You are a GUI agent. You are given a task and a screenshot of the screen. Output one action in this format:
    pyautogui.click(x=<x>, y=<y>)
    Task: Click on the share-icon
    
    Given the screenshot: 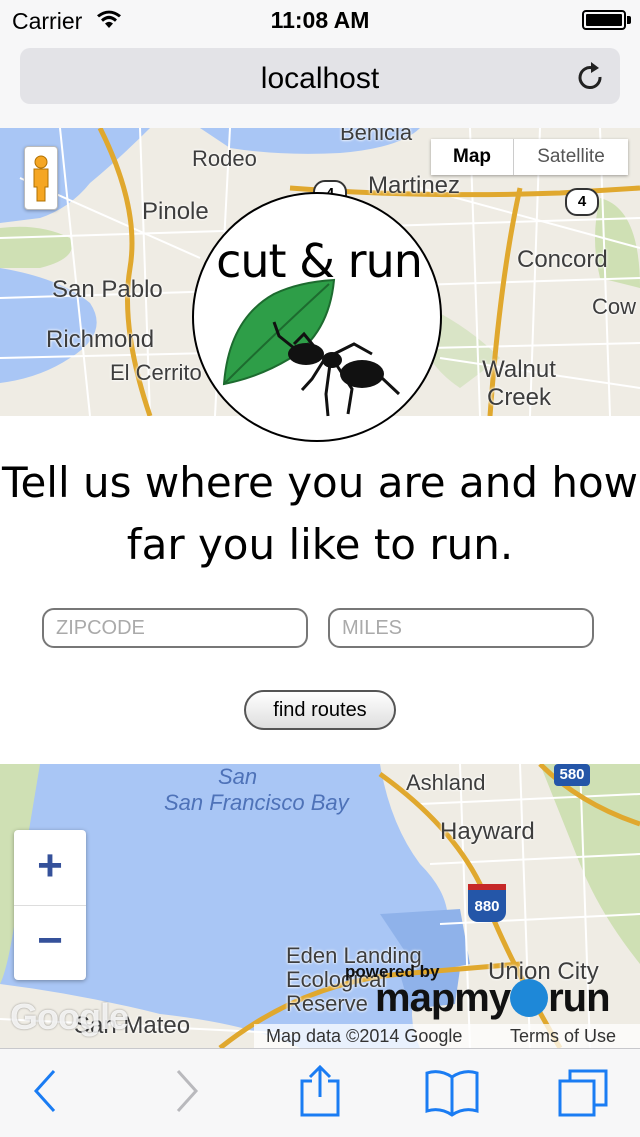 What is the action you would take?
    pyautogui.click(x=320, y=1093)
    